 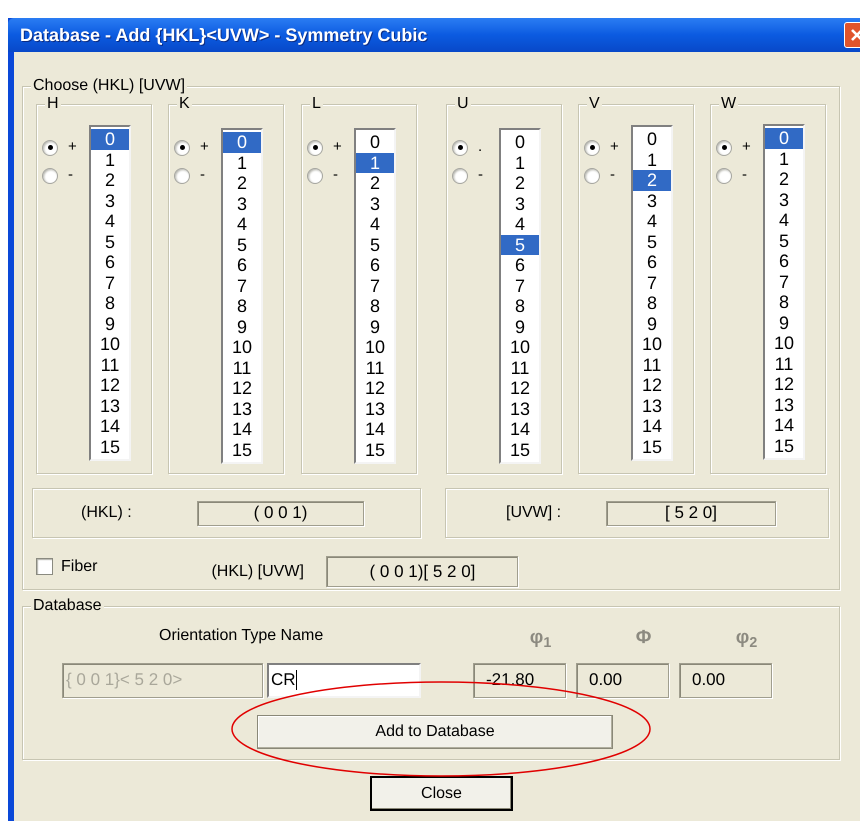 What do you see at coordinates (344, 680) in the screenshot?
I see `name-field: CR` at bounding box center [344, 680].